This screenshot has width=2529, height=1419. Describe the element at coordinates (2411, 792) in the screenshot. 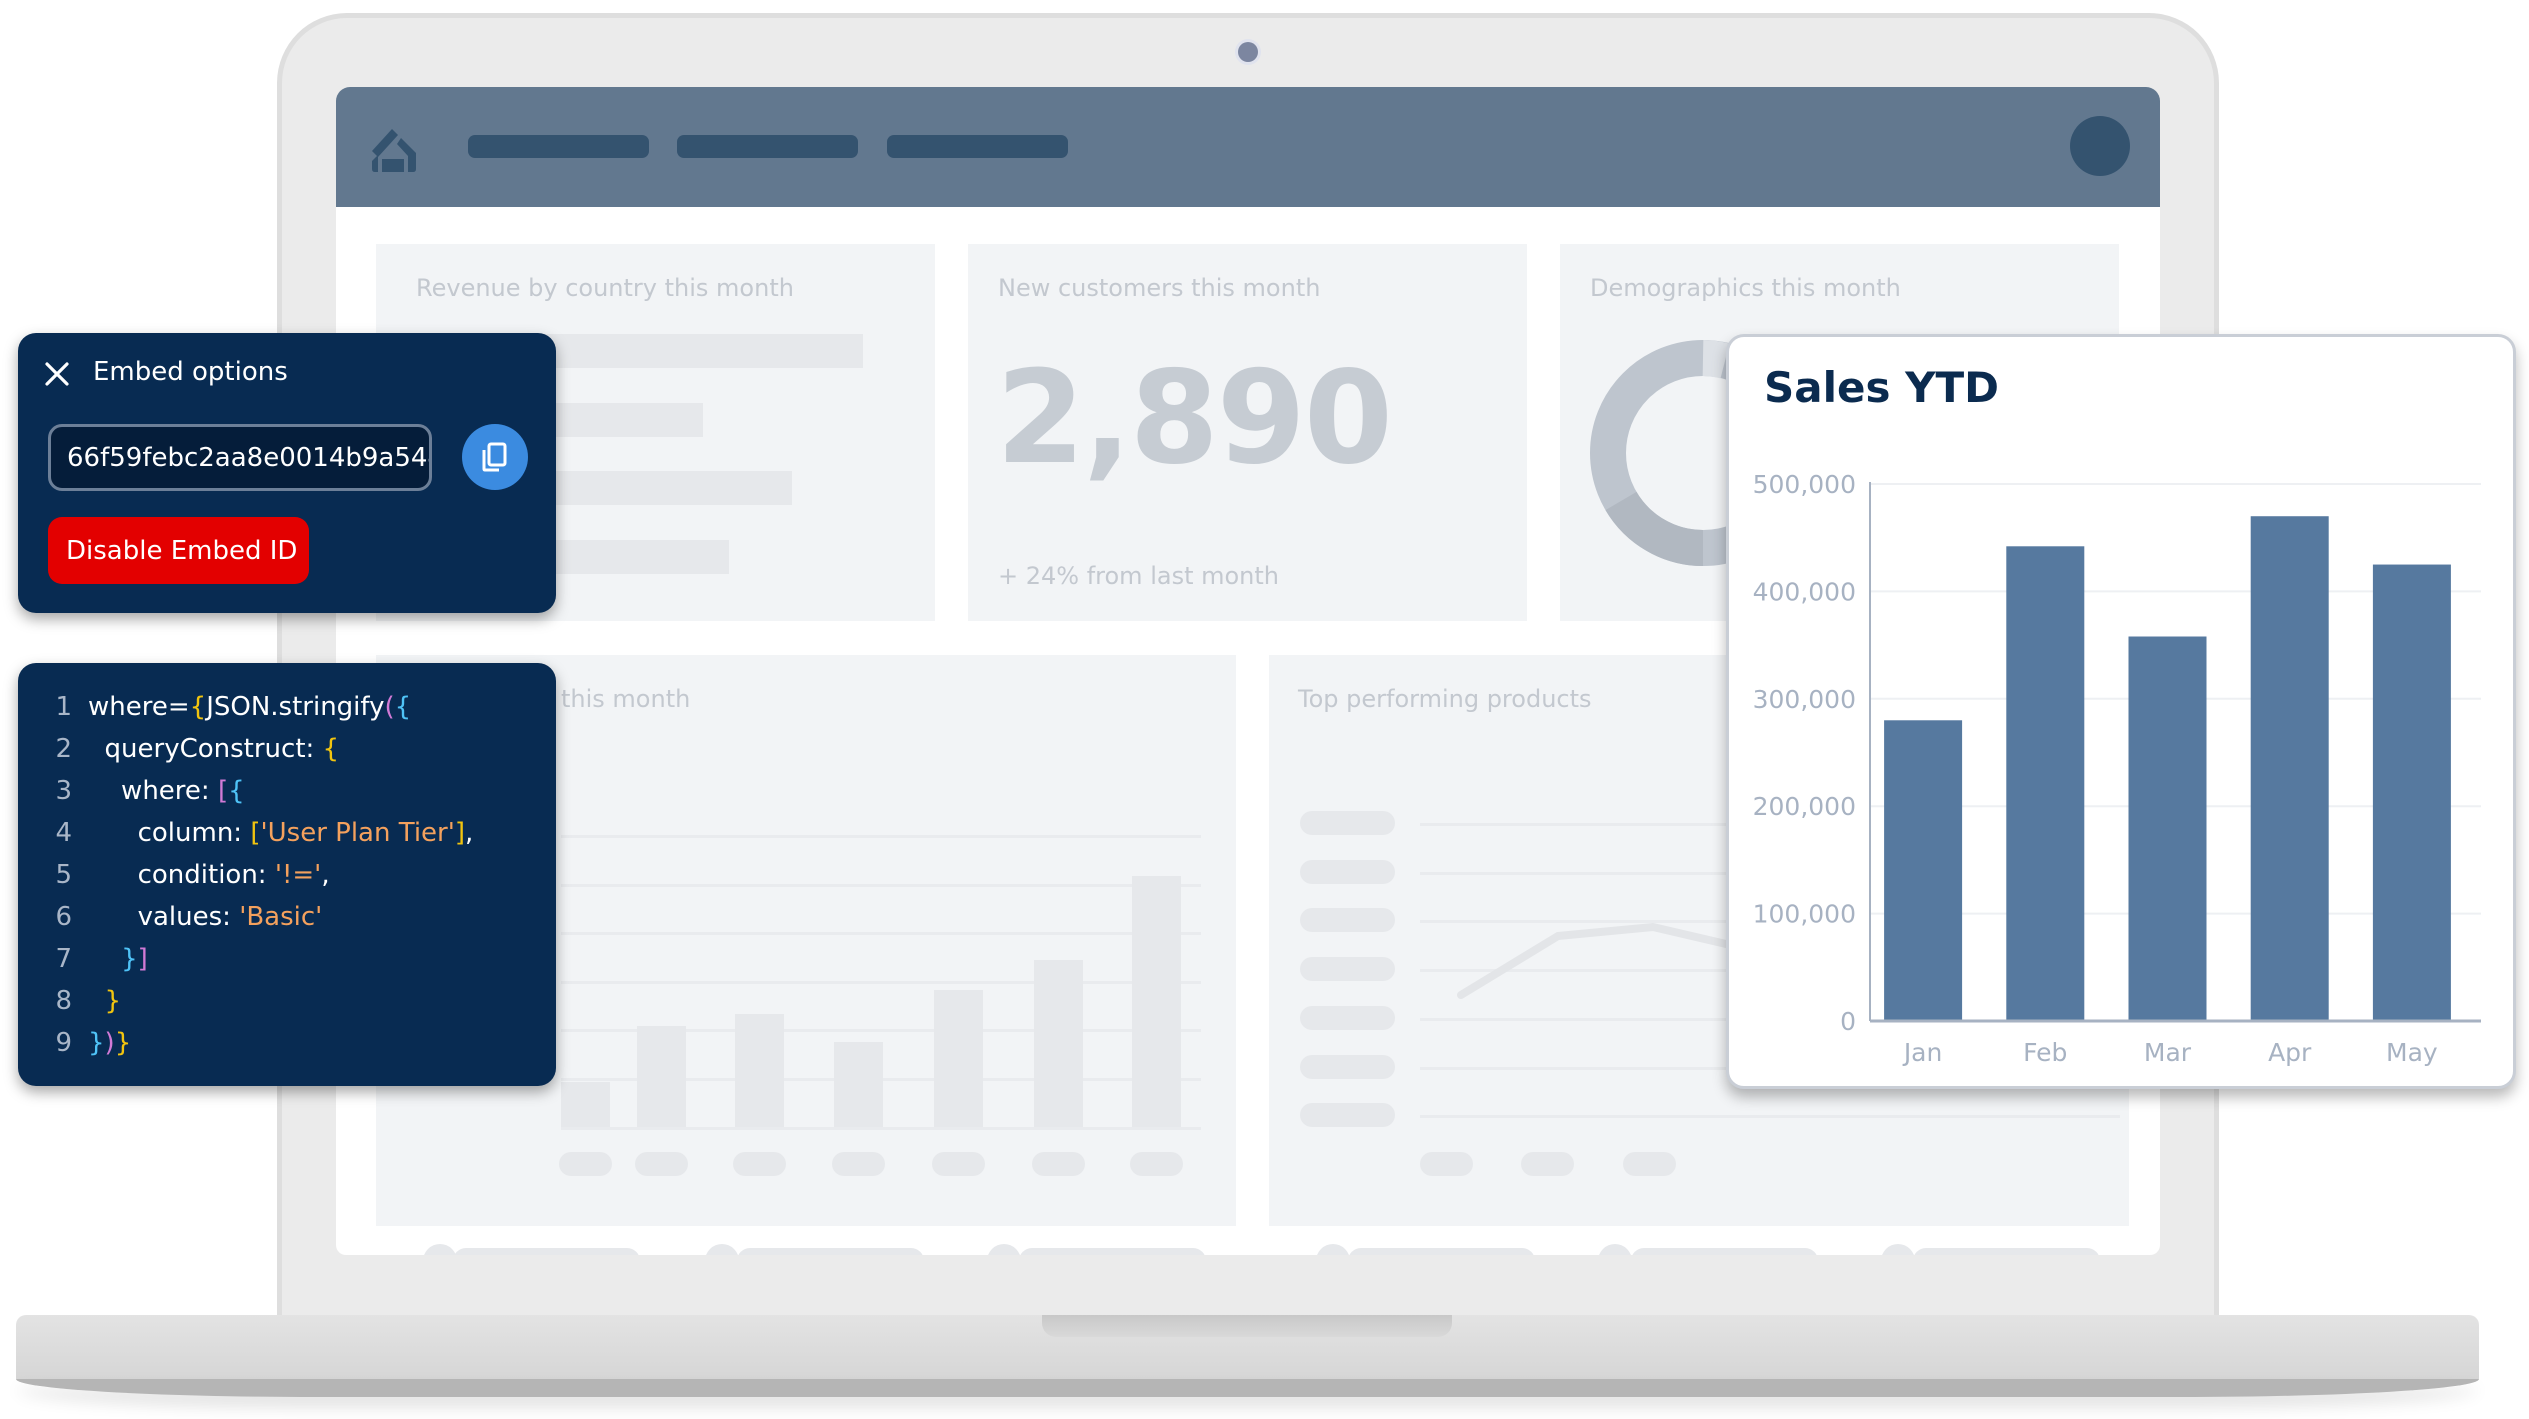

I see `bar-may` at that location.